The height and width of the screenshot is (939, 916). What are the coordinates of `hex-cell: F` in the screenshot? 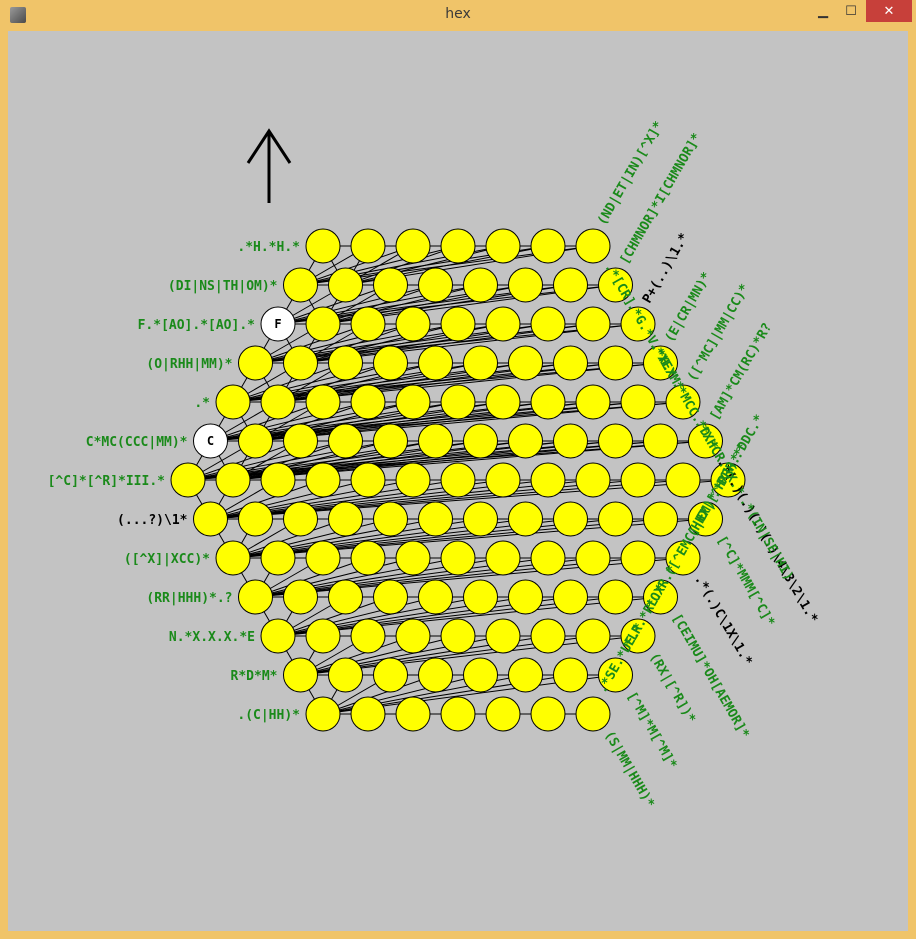 It's located at (278, 324).